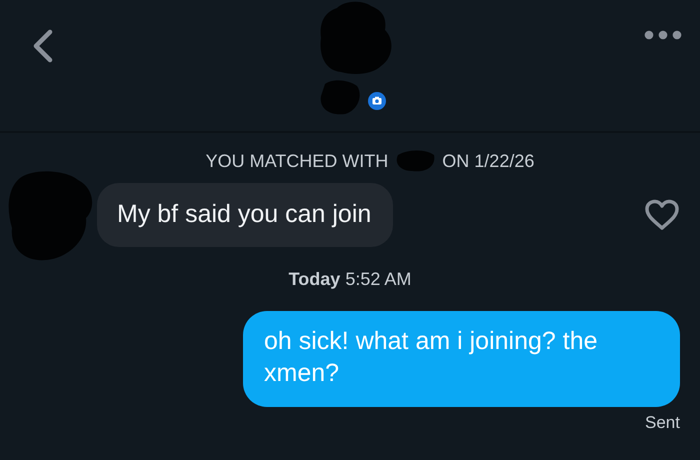 This screenshot has width=700, height=460. What do you see at coordinates (662, 423) in the screenshot?
I see `delivery-status: Sent` at bounding box center [662, 423].